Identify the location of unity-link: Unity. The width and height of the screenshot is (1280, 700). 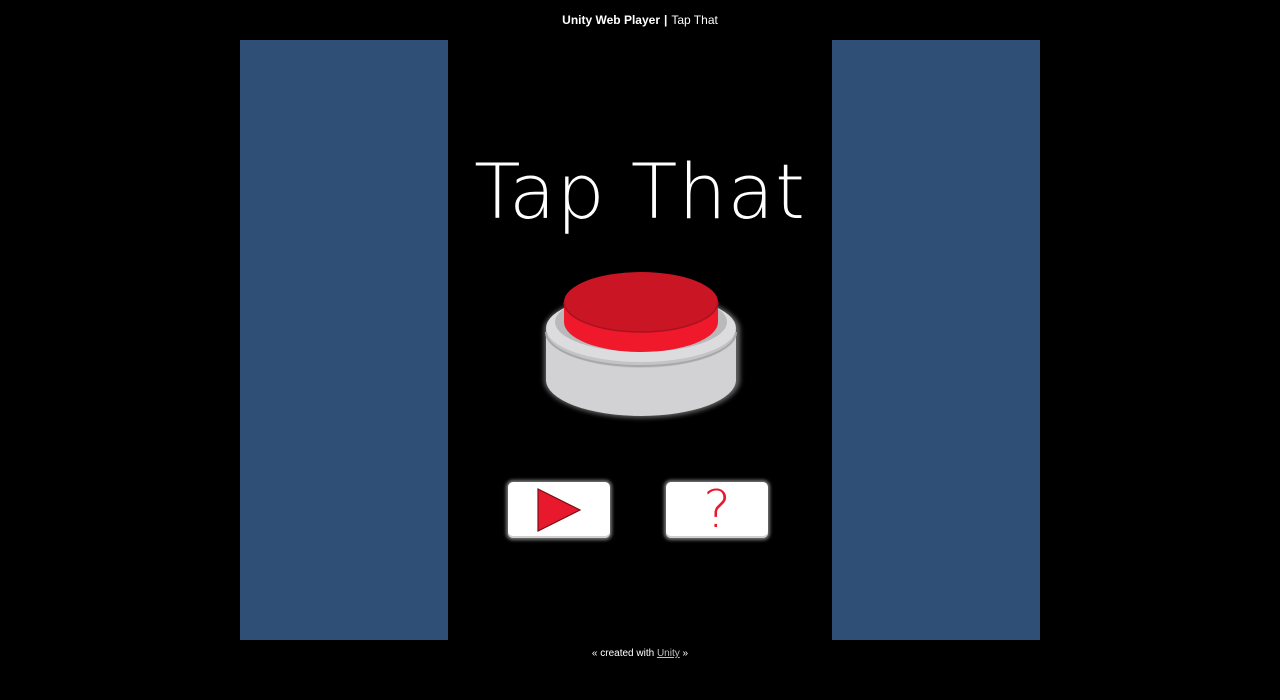
(668, 653).